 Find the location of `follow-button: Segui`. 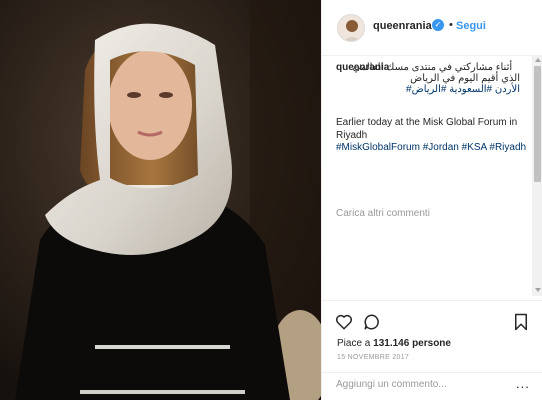

follow-button: Segui is located at coordinates (471, 26).